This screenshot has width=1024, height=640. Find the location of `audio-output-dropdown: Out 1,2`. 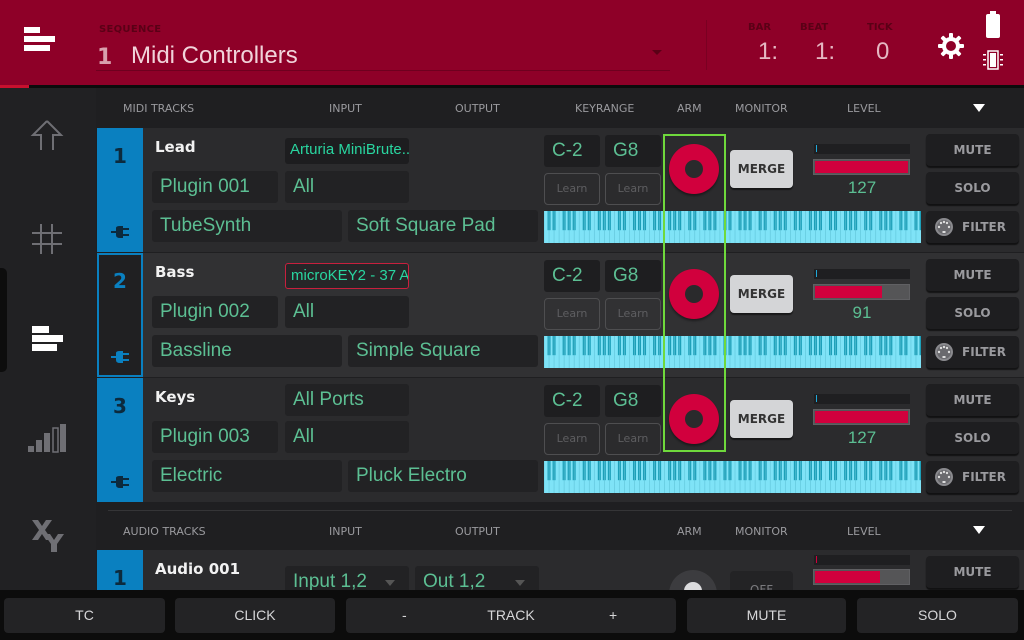

audio-output-dropdown: Out 1,2 is located at coordinates (477, 578).